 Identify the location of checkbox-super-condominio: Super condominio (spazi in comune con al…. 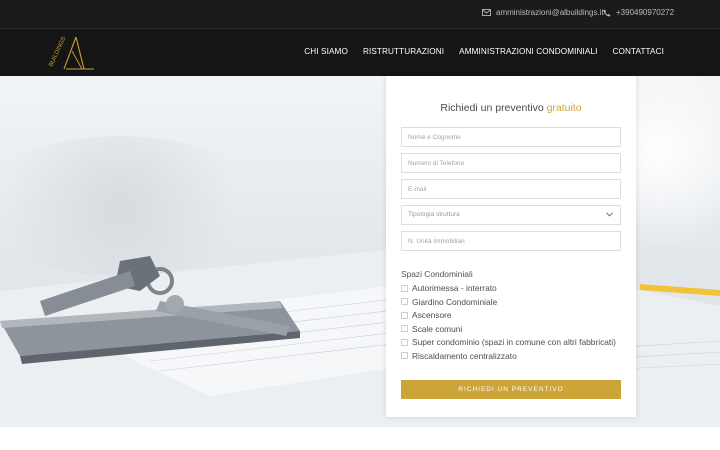
(508, 342).